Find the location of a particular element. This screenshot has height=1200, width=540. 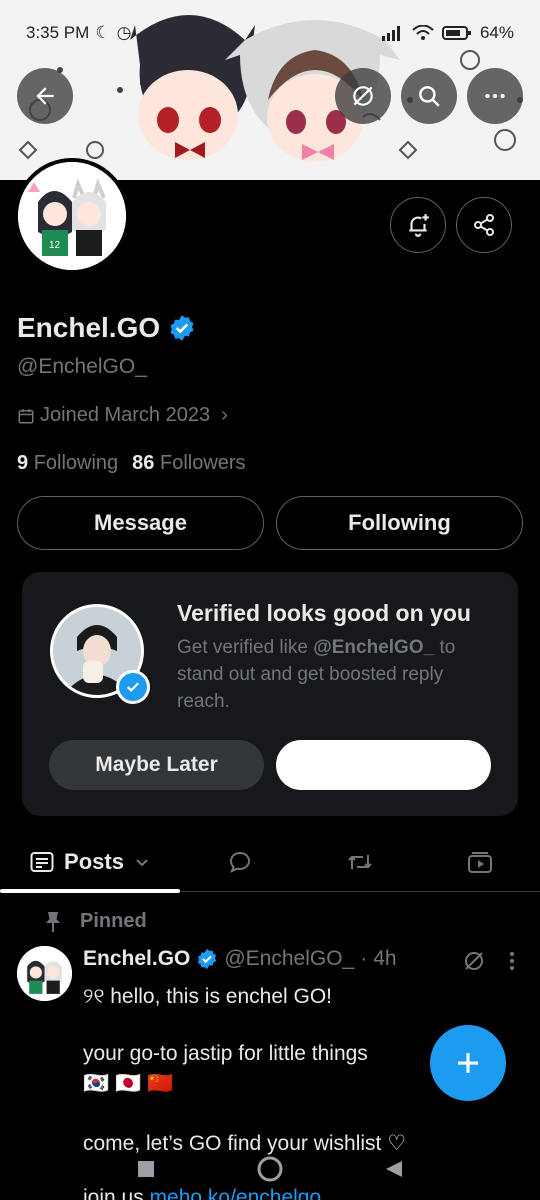

chevron-right-icon: › is located at coordinates (224, 415).